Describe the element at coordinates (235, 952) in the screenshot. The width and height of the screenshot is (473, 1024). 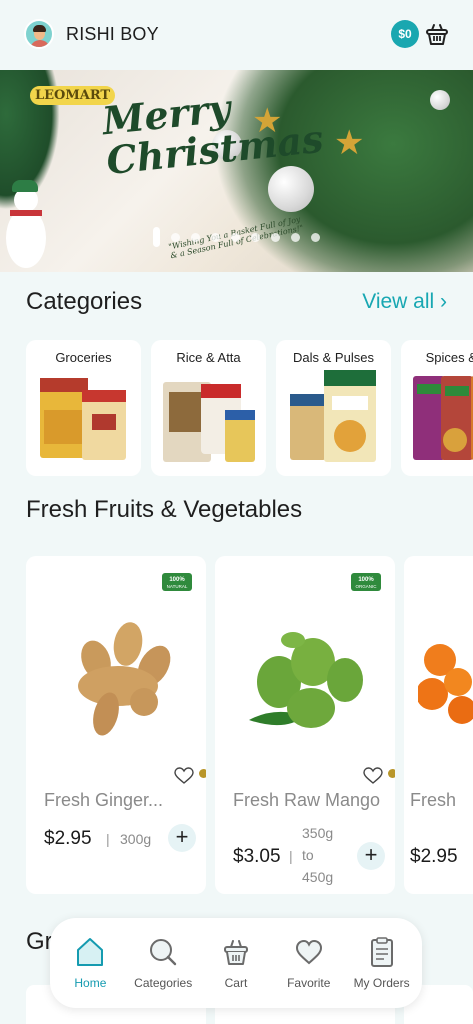
I see `cart-basket-icon` at that location.